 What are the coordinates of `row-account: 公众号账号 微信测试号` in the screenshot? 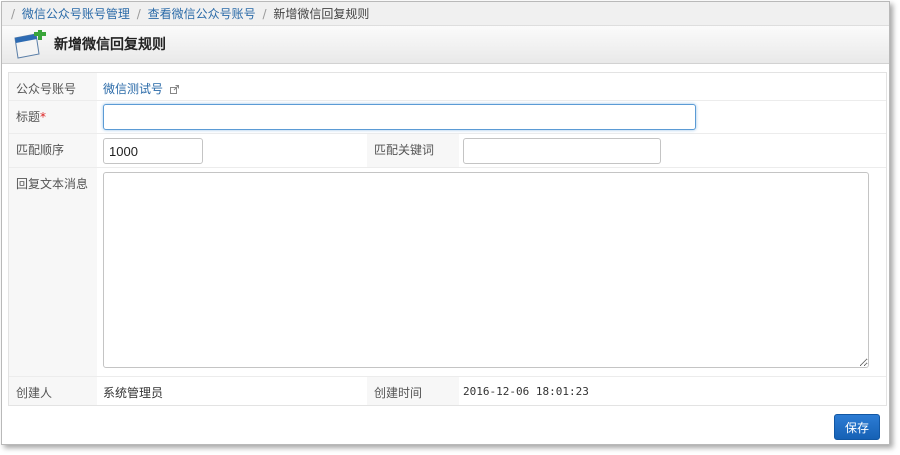 It's located at (447, 87).